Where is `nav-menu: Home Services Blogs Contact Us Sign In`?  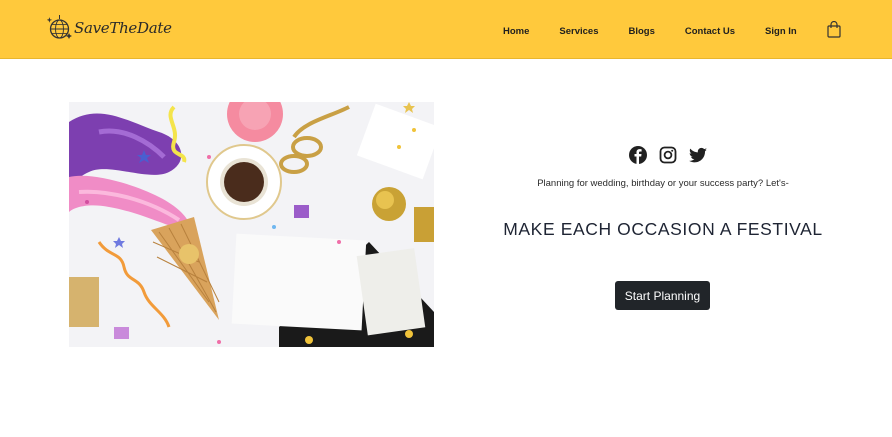
nav-menu: Home Services Blogs Contact Us Sign In is located at coordinates (650, 31).